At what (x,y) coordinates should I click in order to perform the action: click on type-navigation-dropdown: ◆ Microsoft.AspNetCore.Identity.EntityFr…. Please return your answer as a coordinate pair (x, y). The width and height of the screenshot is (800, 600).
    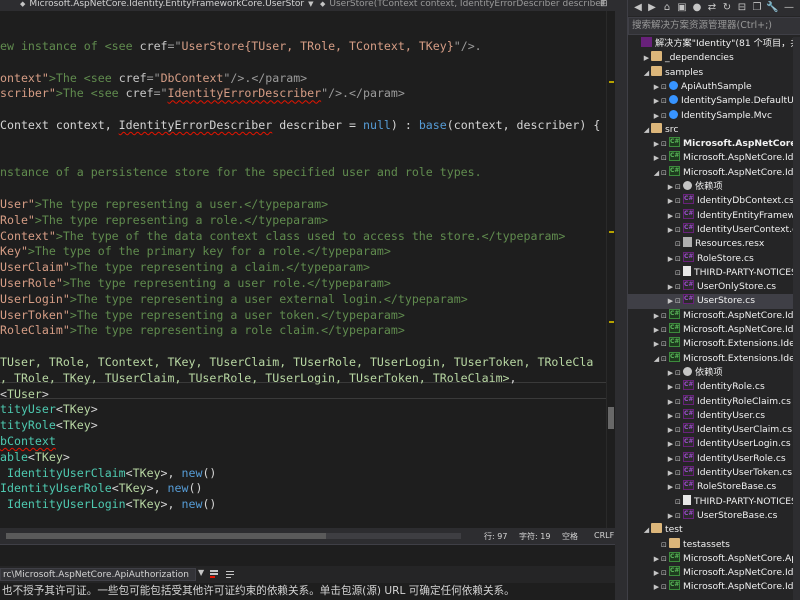
    Looking at the image, I should click on (166, 4).